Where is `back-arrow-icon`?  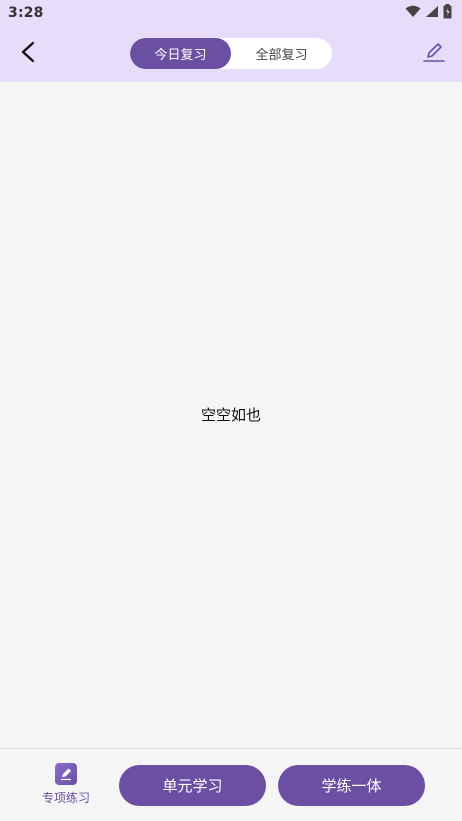 back-arrow-icon is located at coordinates (28, 54).